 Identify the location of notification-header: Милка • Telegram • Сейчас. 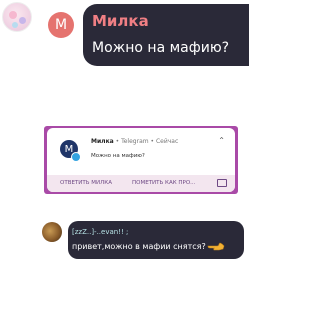
(134, 141).